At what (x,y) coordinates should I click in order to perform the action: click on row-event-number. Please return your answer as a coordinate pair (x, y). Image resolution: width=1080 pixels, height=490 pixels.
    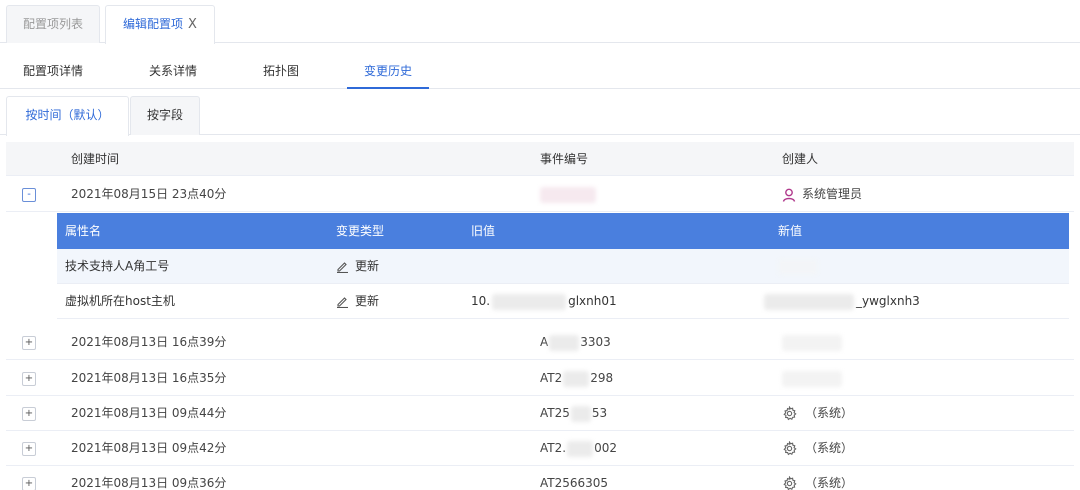
    Looking at the image, I should click on (568, 194).